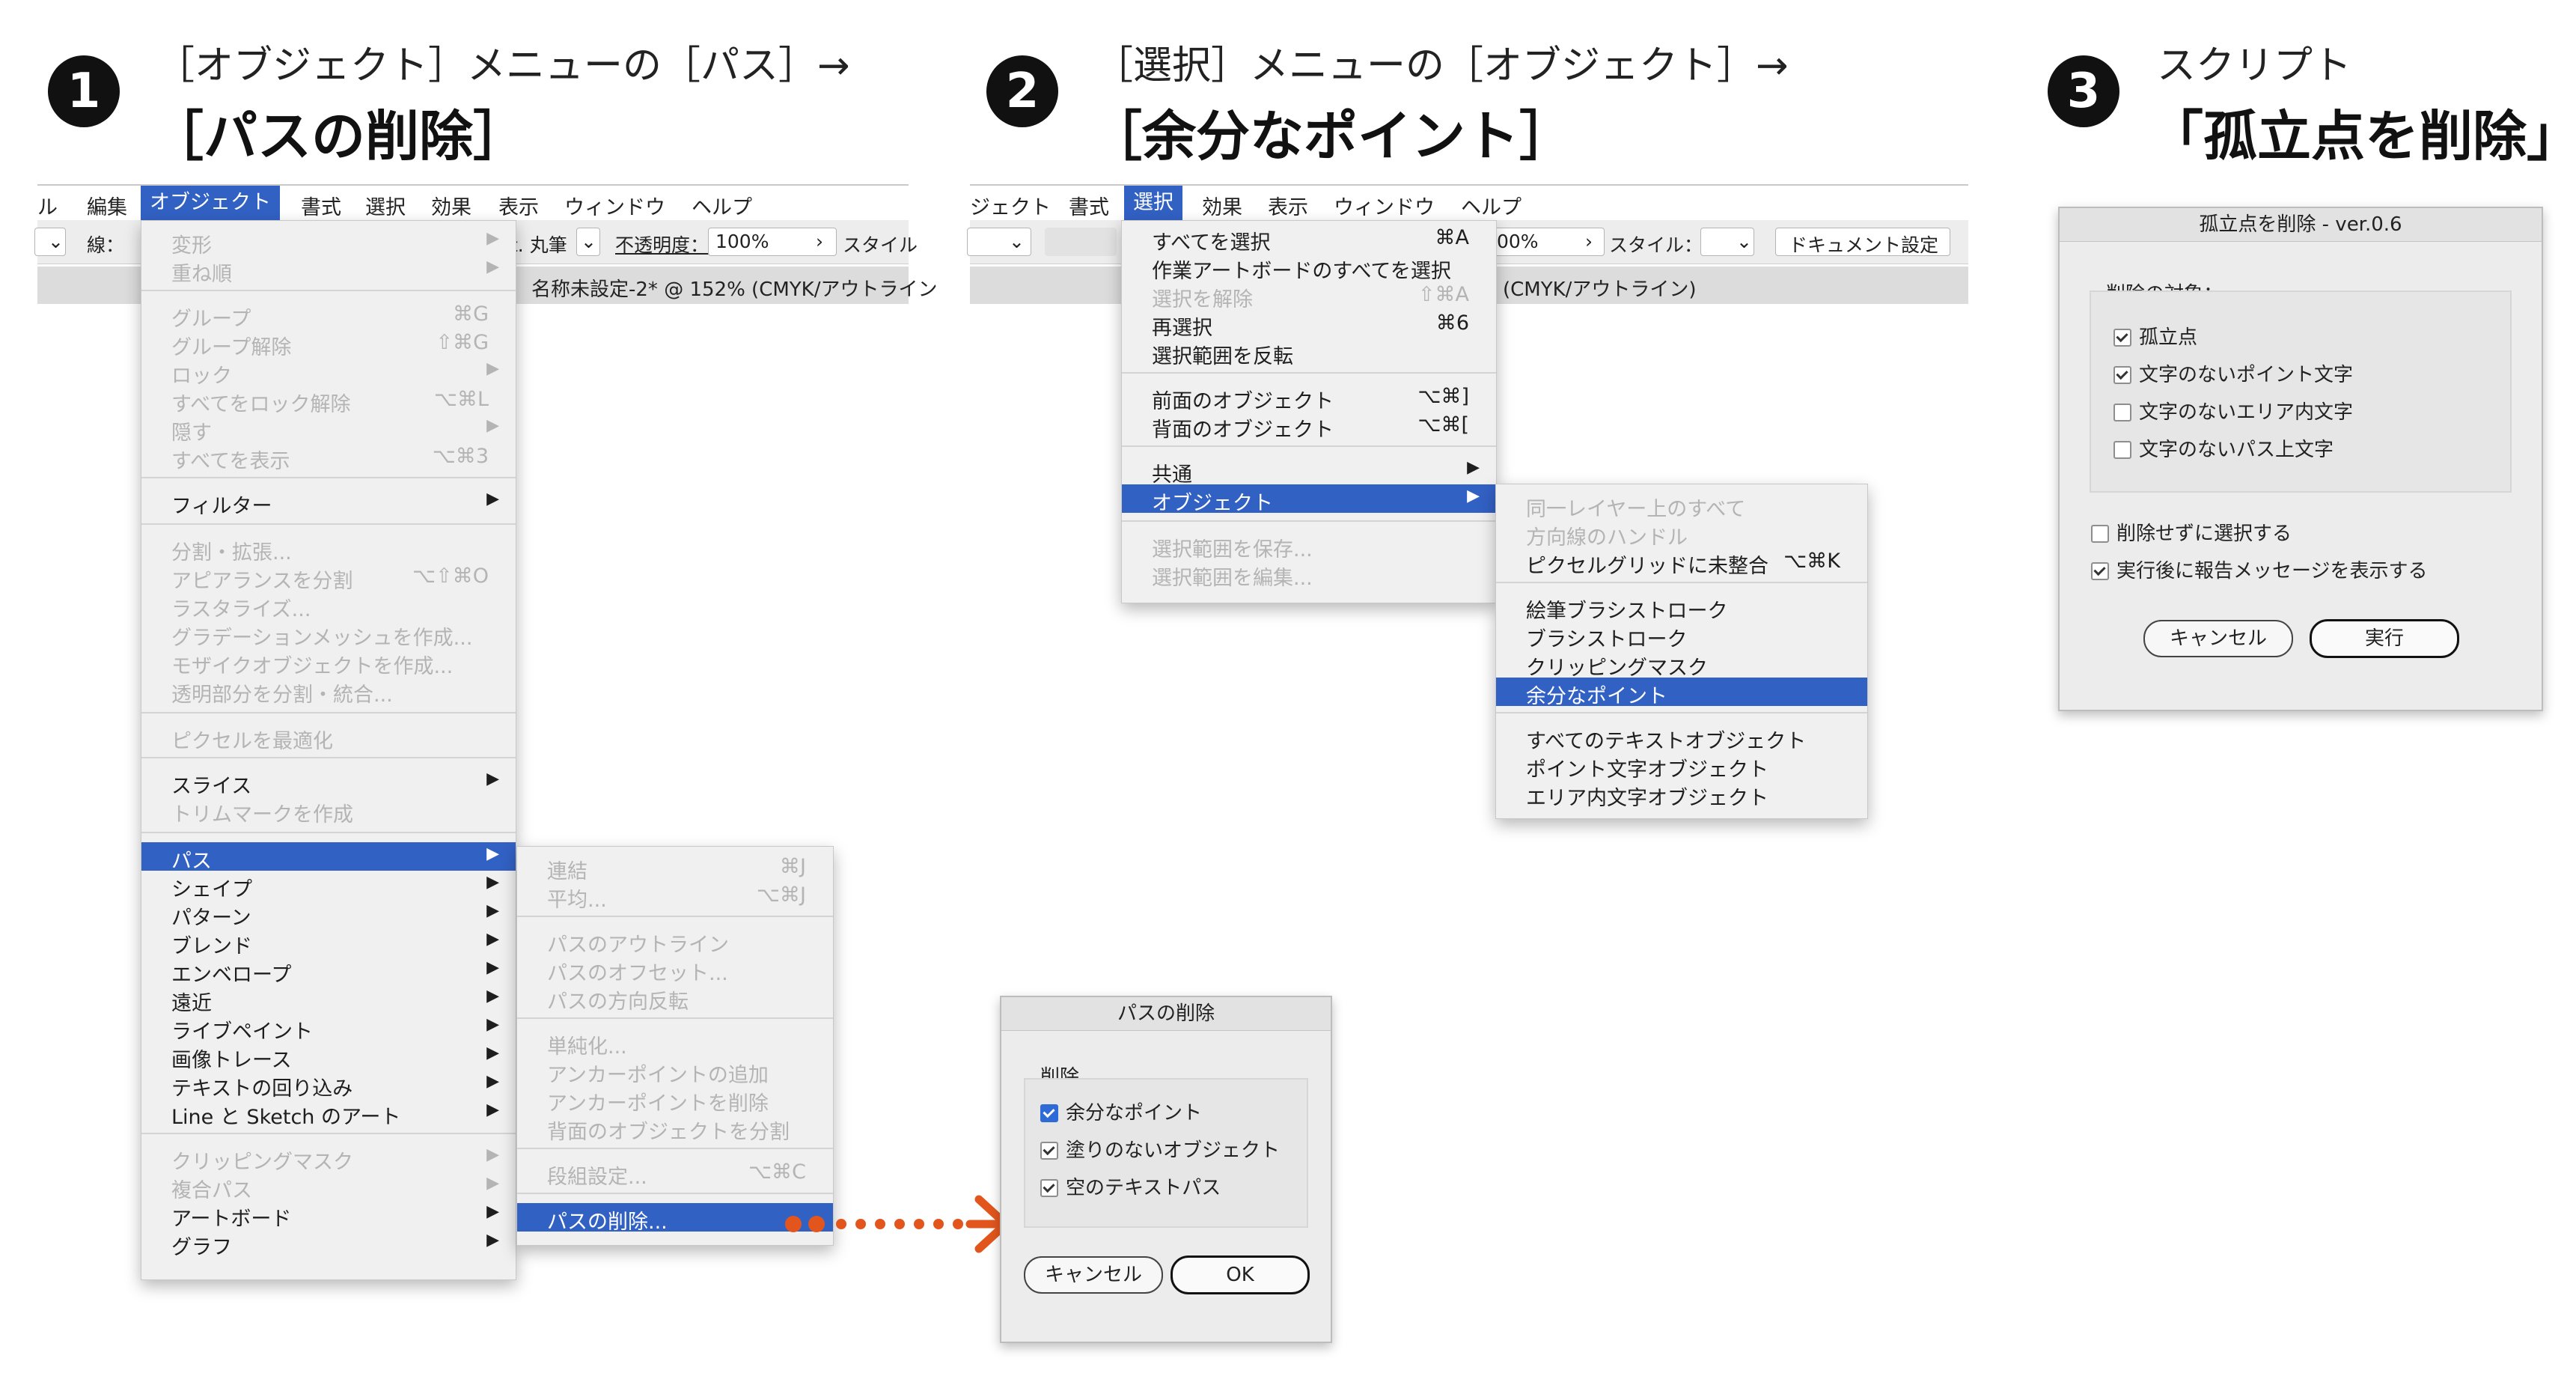 This screenshot has width=2576, height=1391. I want to click on checkbox-select-only: 削除せずに選択する, so click(2191, 532).